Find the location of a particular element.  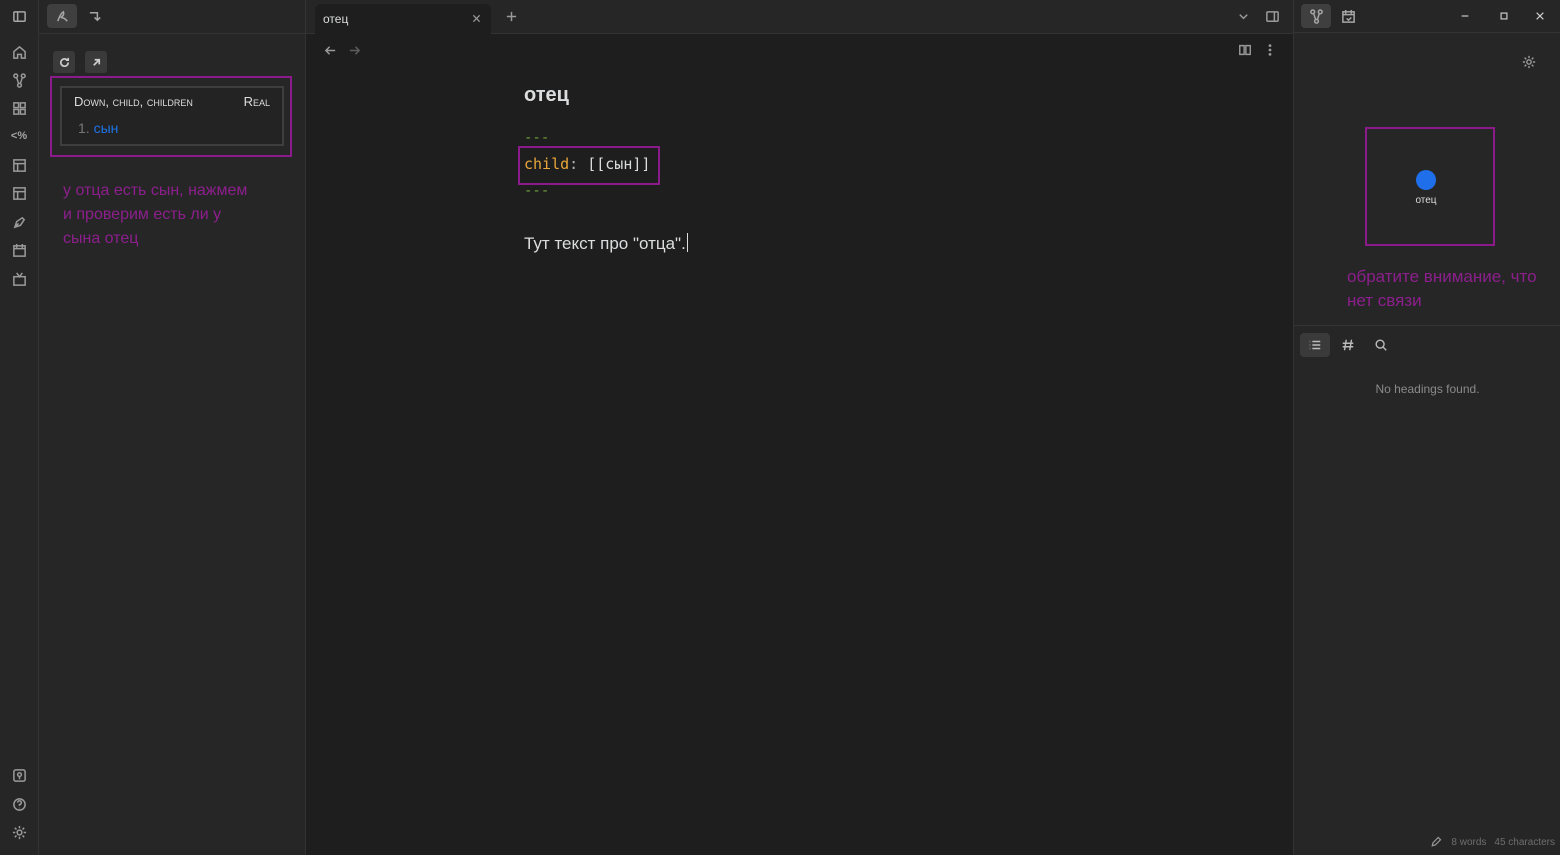

highlight-box-graph is located at coordinates (1430, 186).